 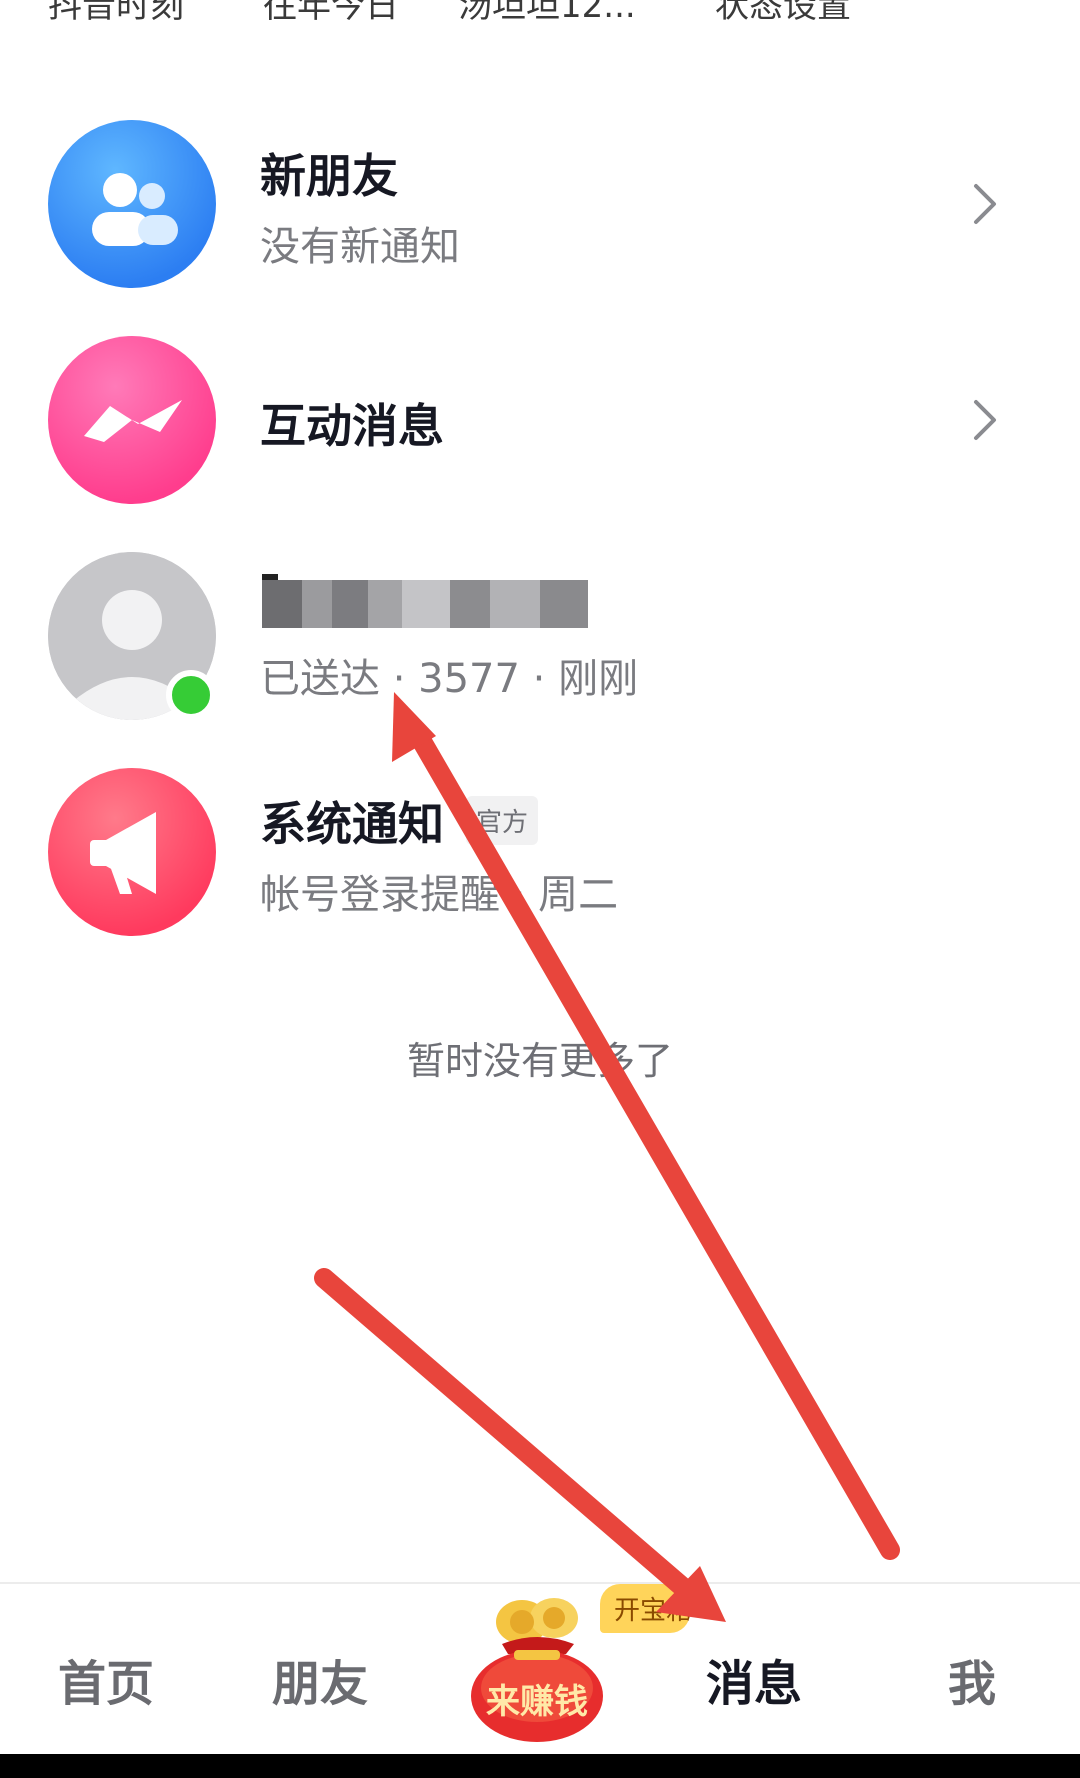 I want to click on nav-messages: 消息, so click(x=754, y=1679).